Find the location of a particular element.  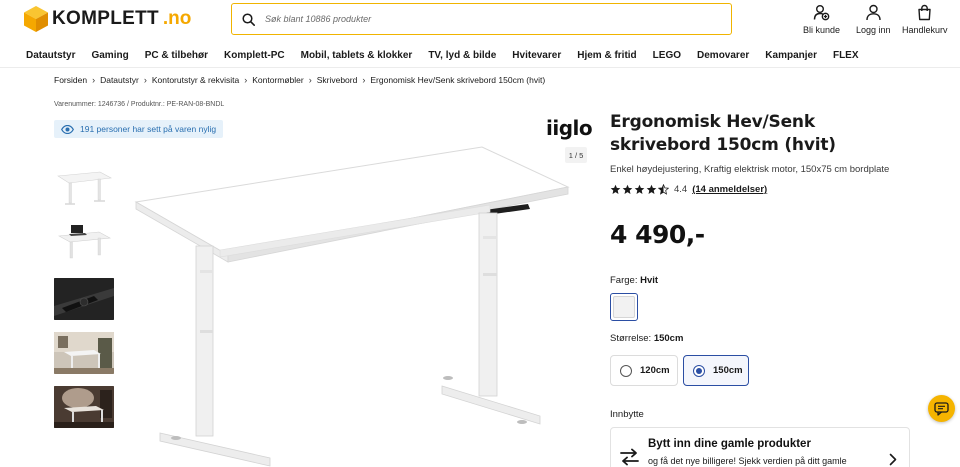

desk-with-laptop-thumbnail-image is located at coordinates (84, 242).